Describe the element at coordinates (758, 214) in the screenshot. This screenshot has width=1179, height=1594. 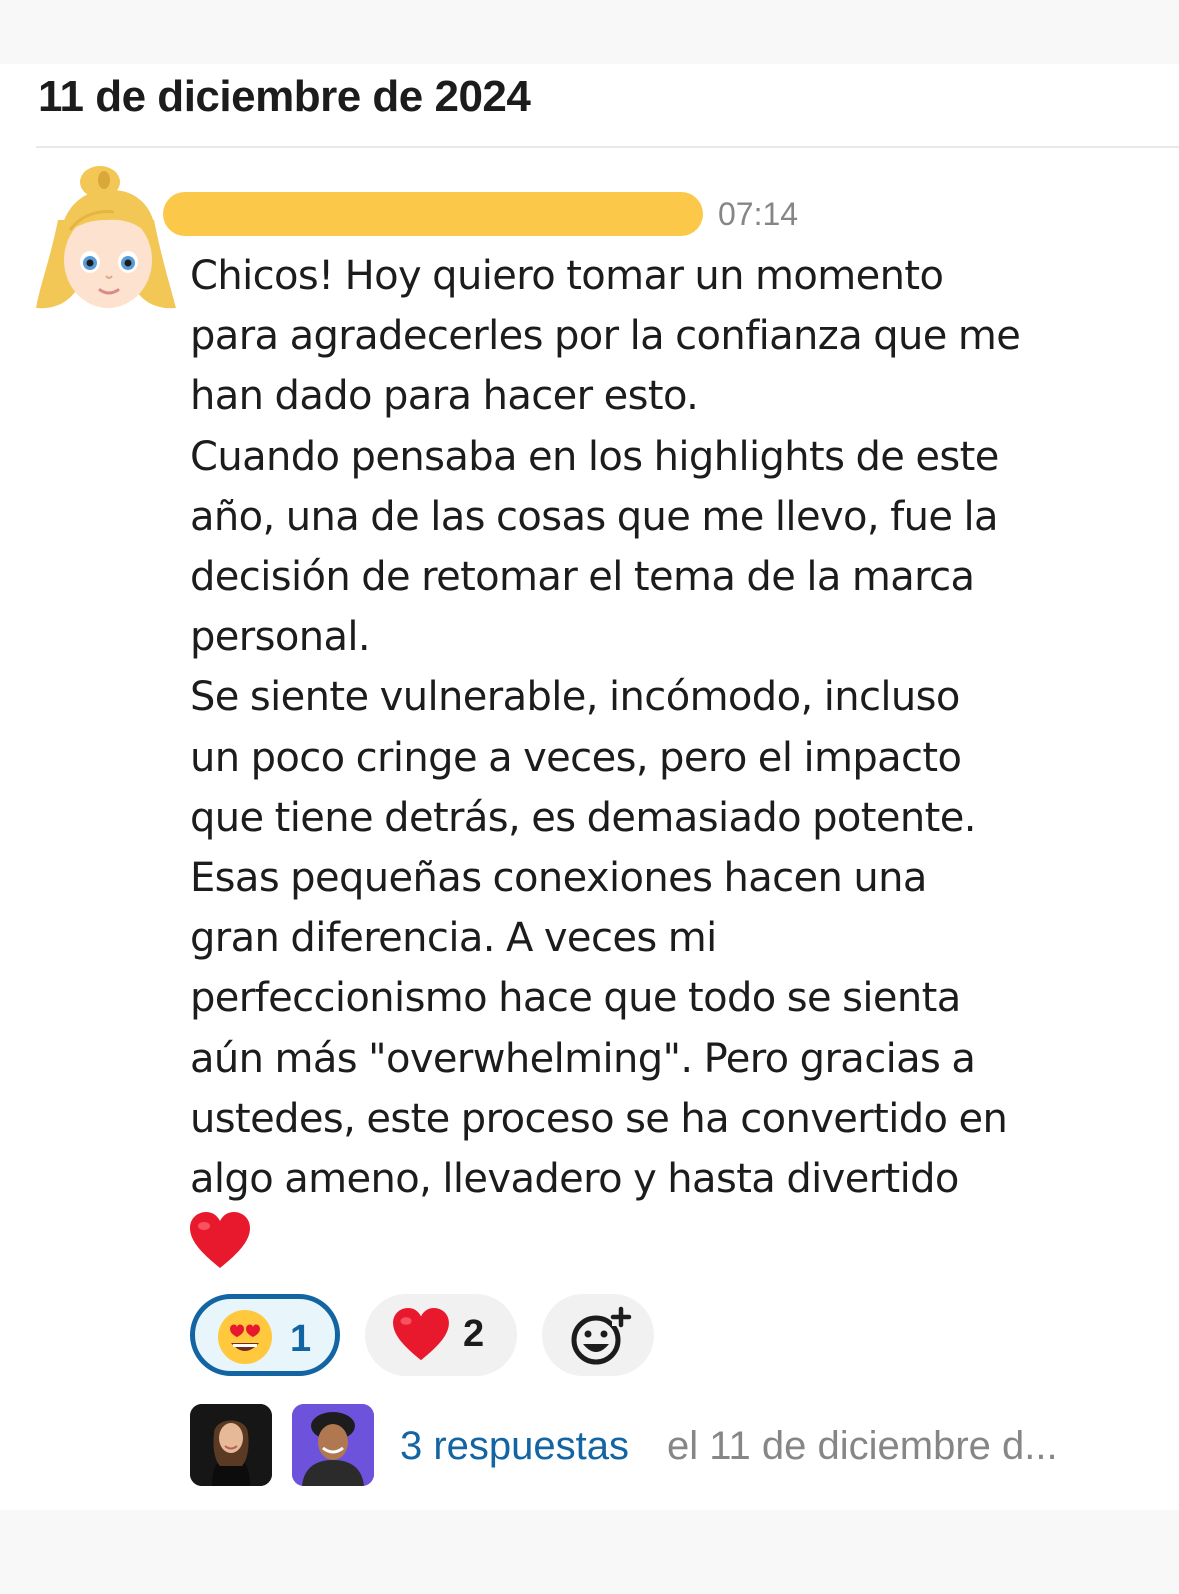
I see `message-timestamp: 07:14` at that location.